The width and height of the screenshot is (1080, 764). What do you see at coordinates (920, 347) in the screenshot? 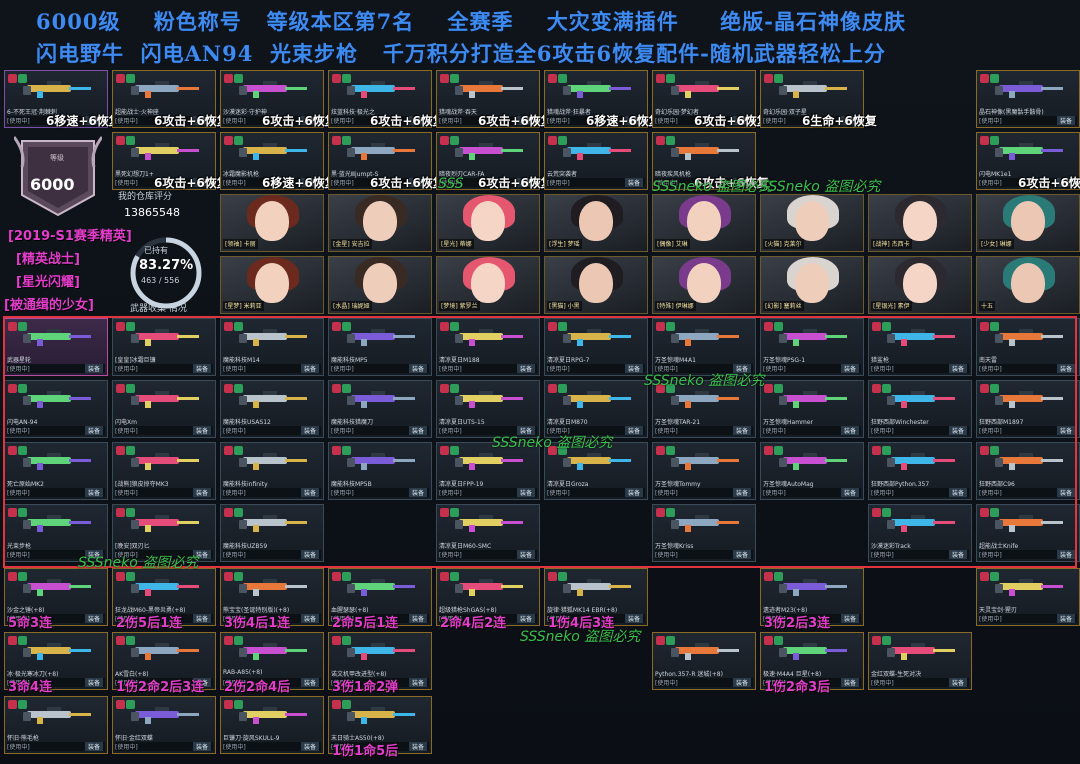
I see `collection-weapon-card: 猎鲨枪 [使用中] 装备` at bounding box center [920, 347].